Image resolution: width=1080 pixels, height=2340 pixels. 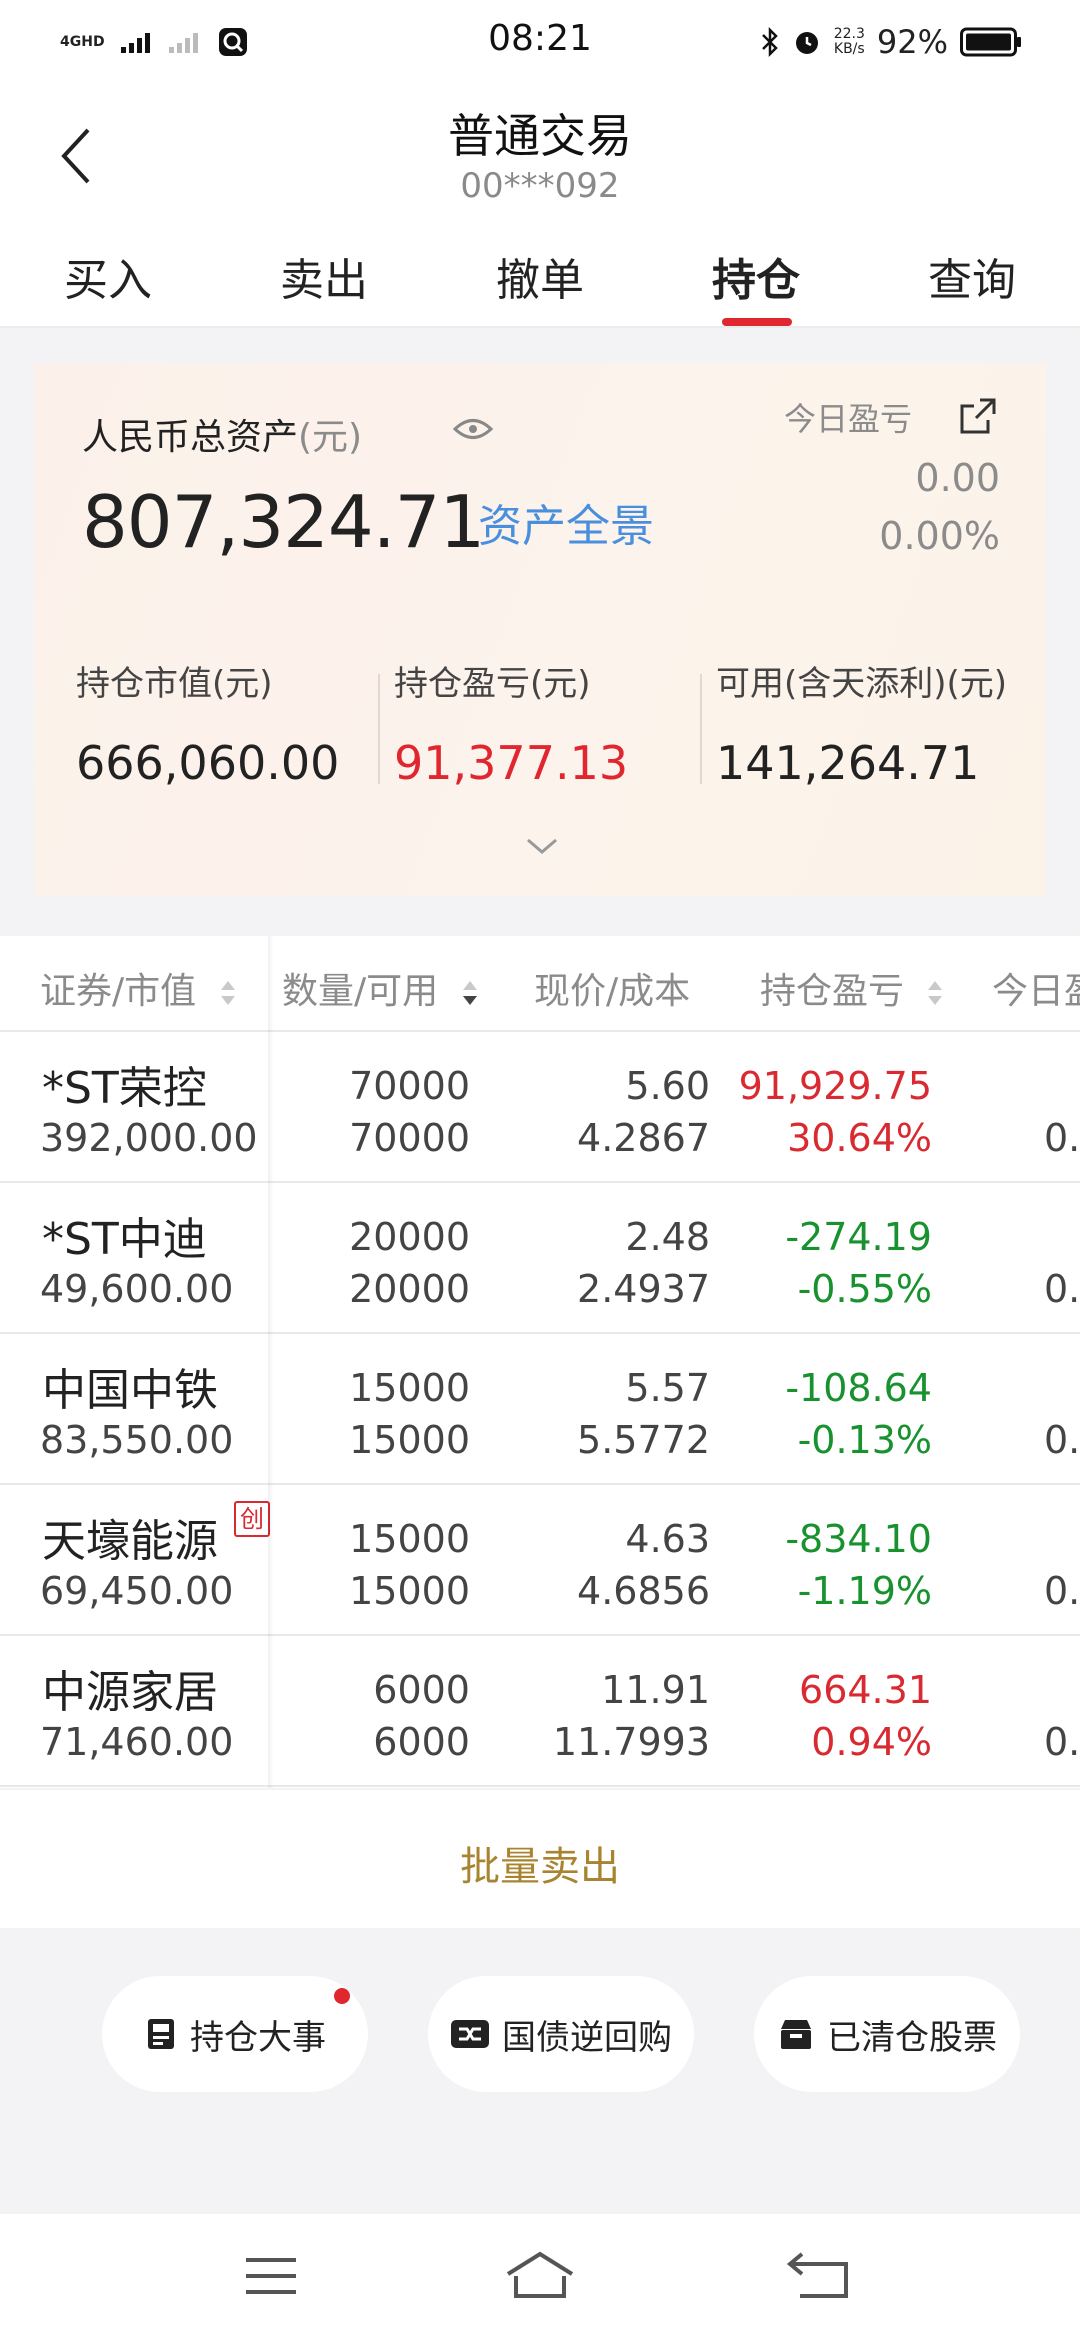 What do you see at coordinates (757, 322) in the screenshot?
I see `active-tab-indicator` at bounding box center [757, 322].